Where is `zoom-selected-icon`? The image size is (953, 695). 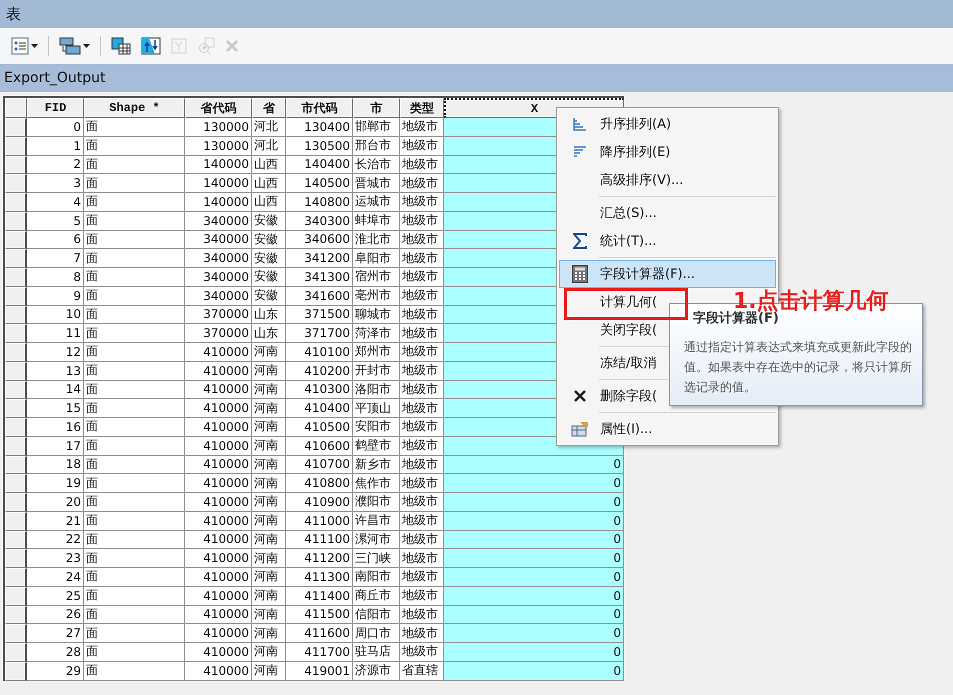 zoom-selected-icon is located at coordinates (206, 46).